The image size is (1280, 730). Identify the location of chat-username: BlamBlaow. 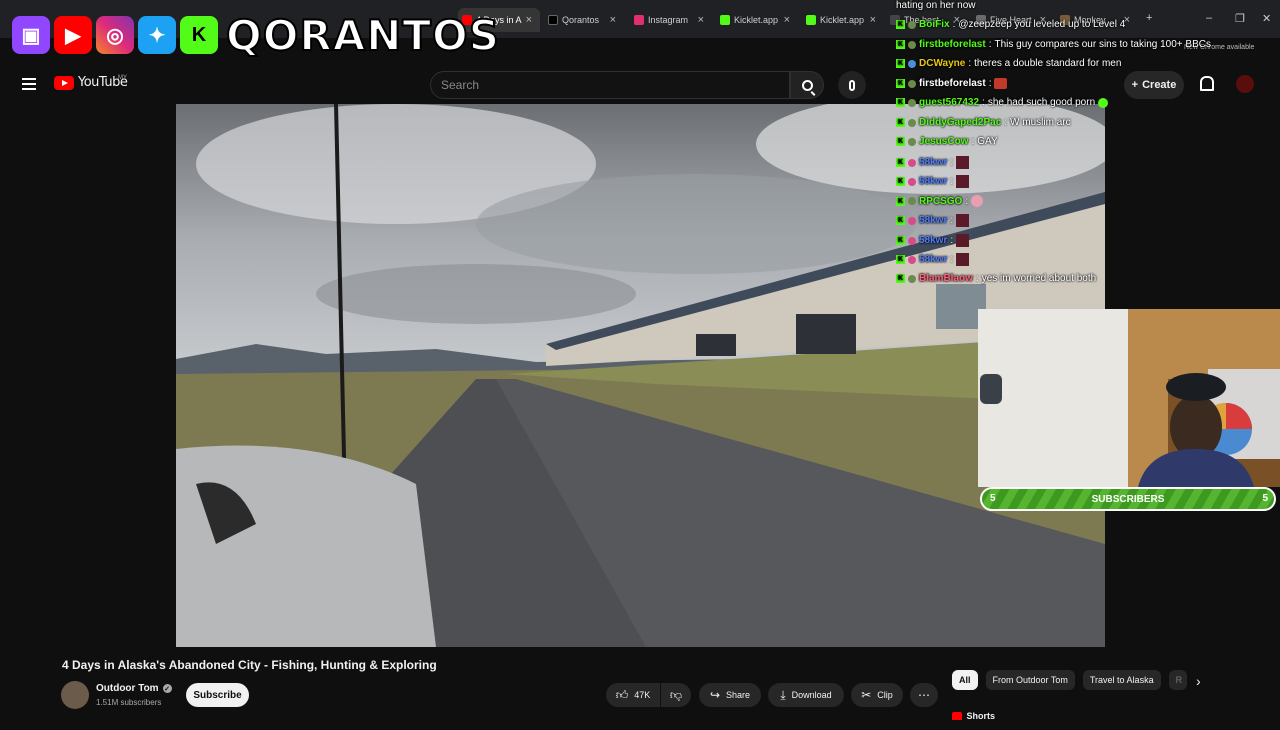
(946, 278).